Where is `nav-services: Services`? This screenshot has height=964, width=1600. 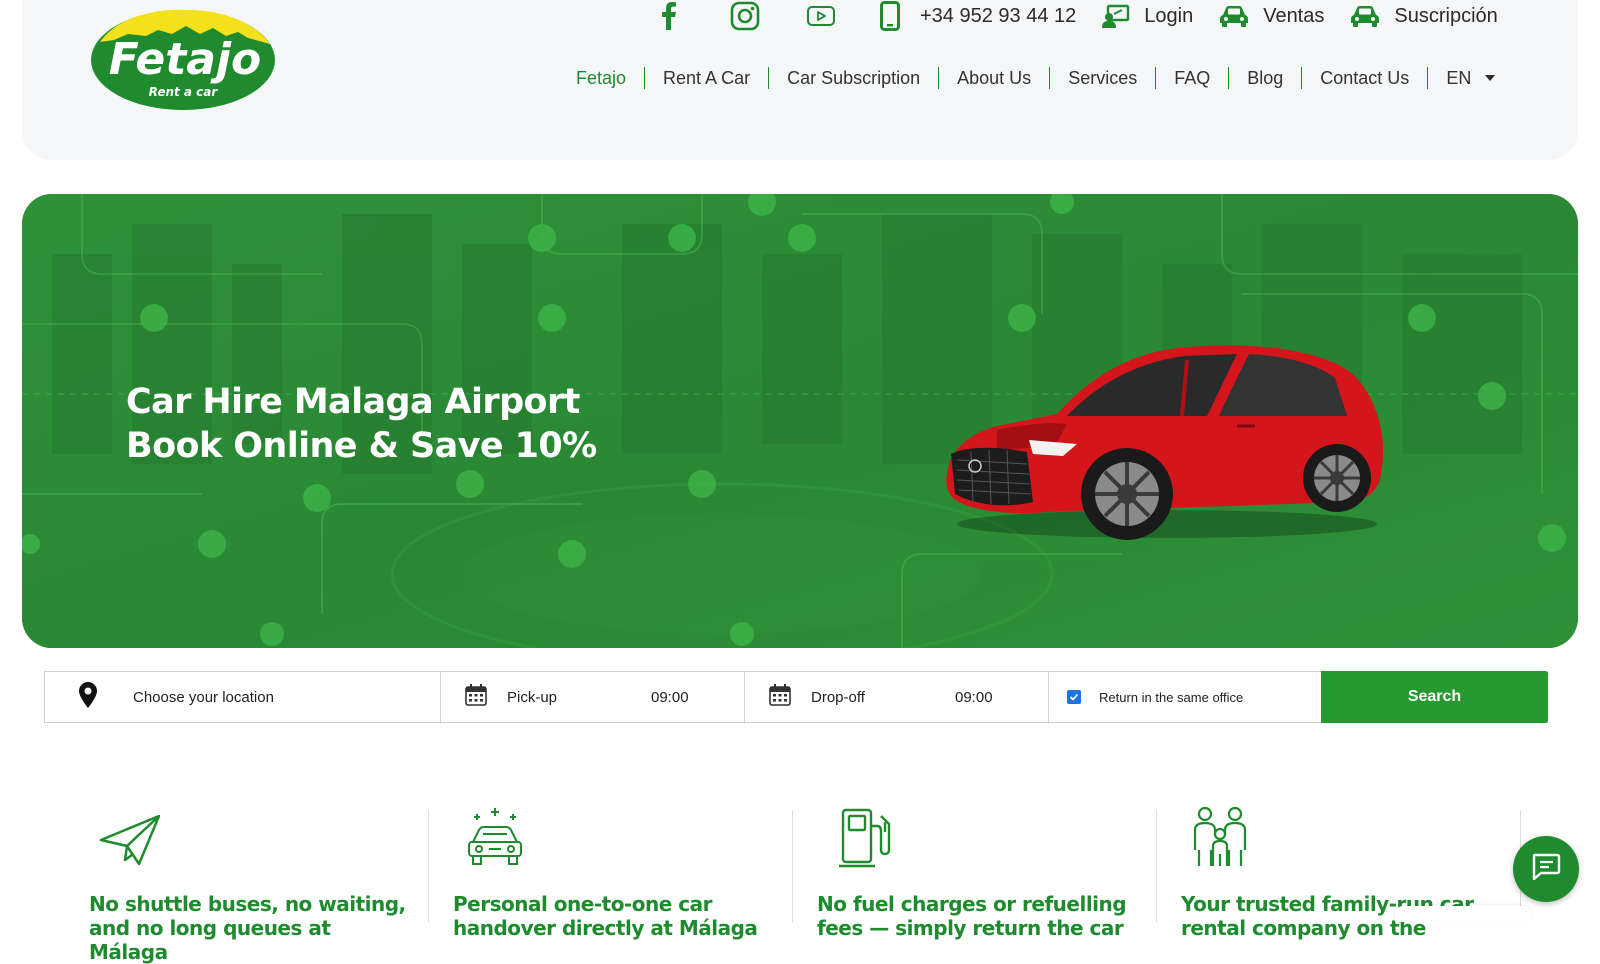 nav-services: Services is located at coordinates (1102, 78).